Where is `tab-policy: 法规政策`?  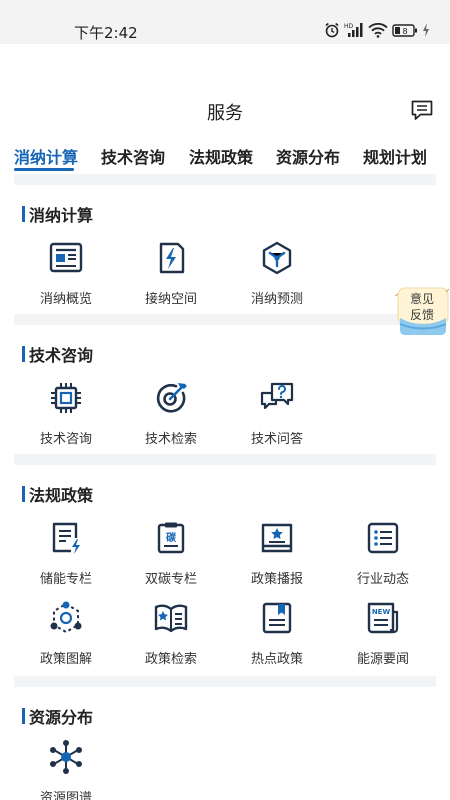
tab-policy: 法规政策 is located at coordinates (221, 156).